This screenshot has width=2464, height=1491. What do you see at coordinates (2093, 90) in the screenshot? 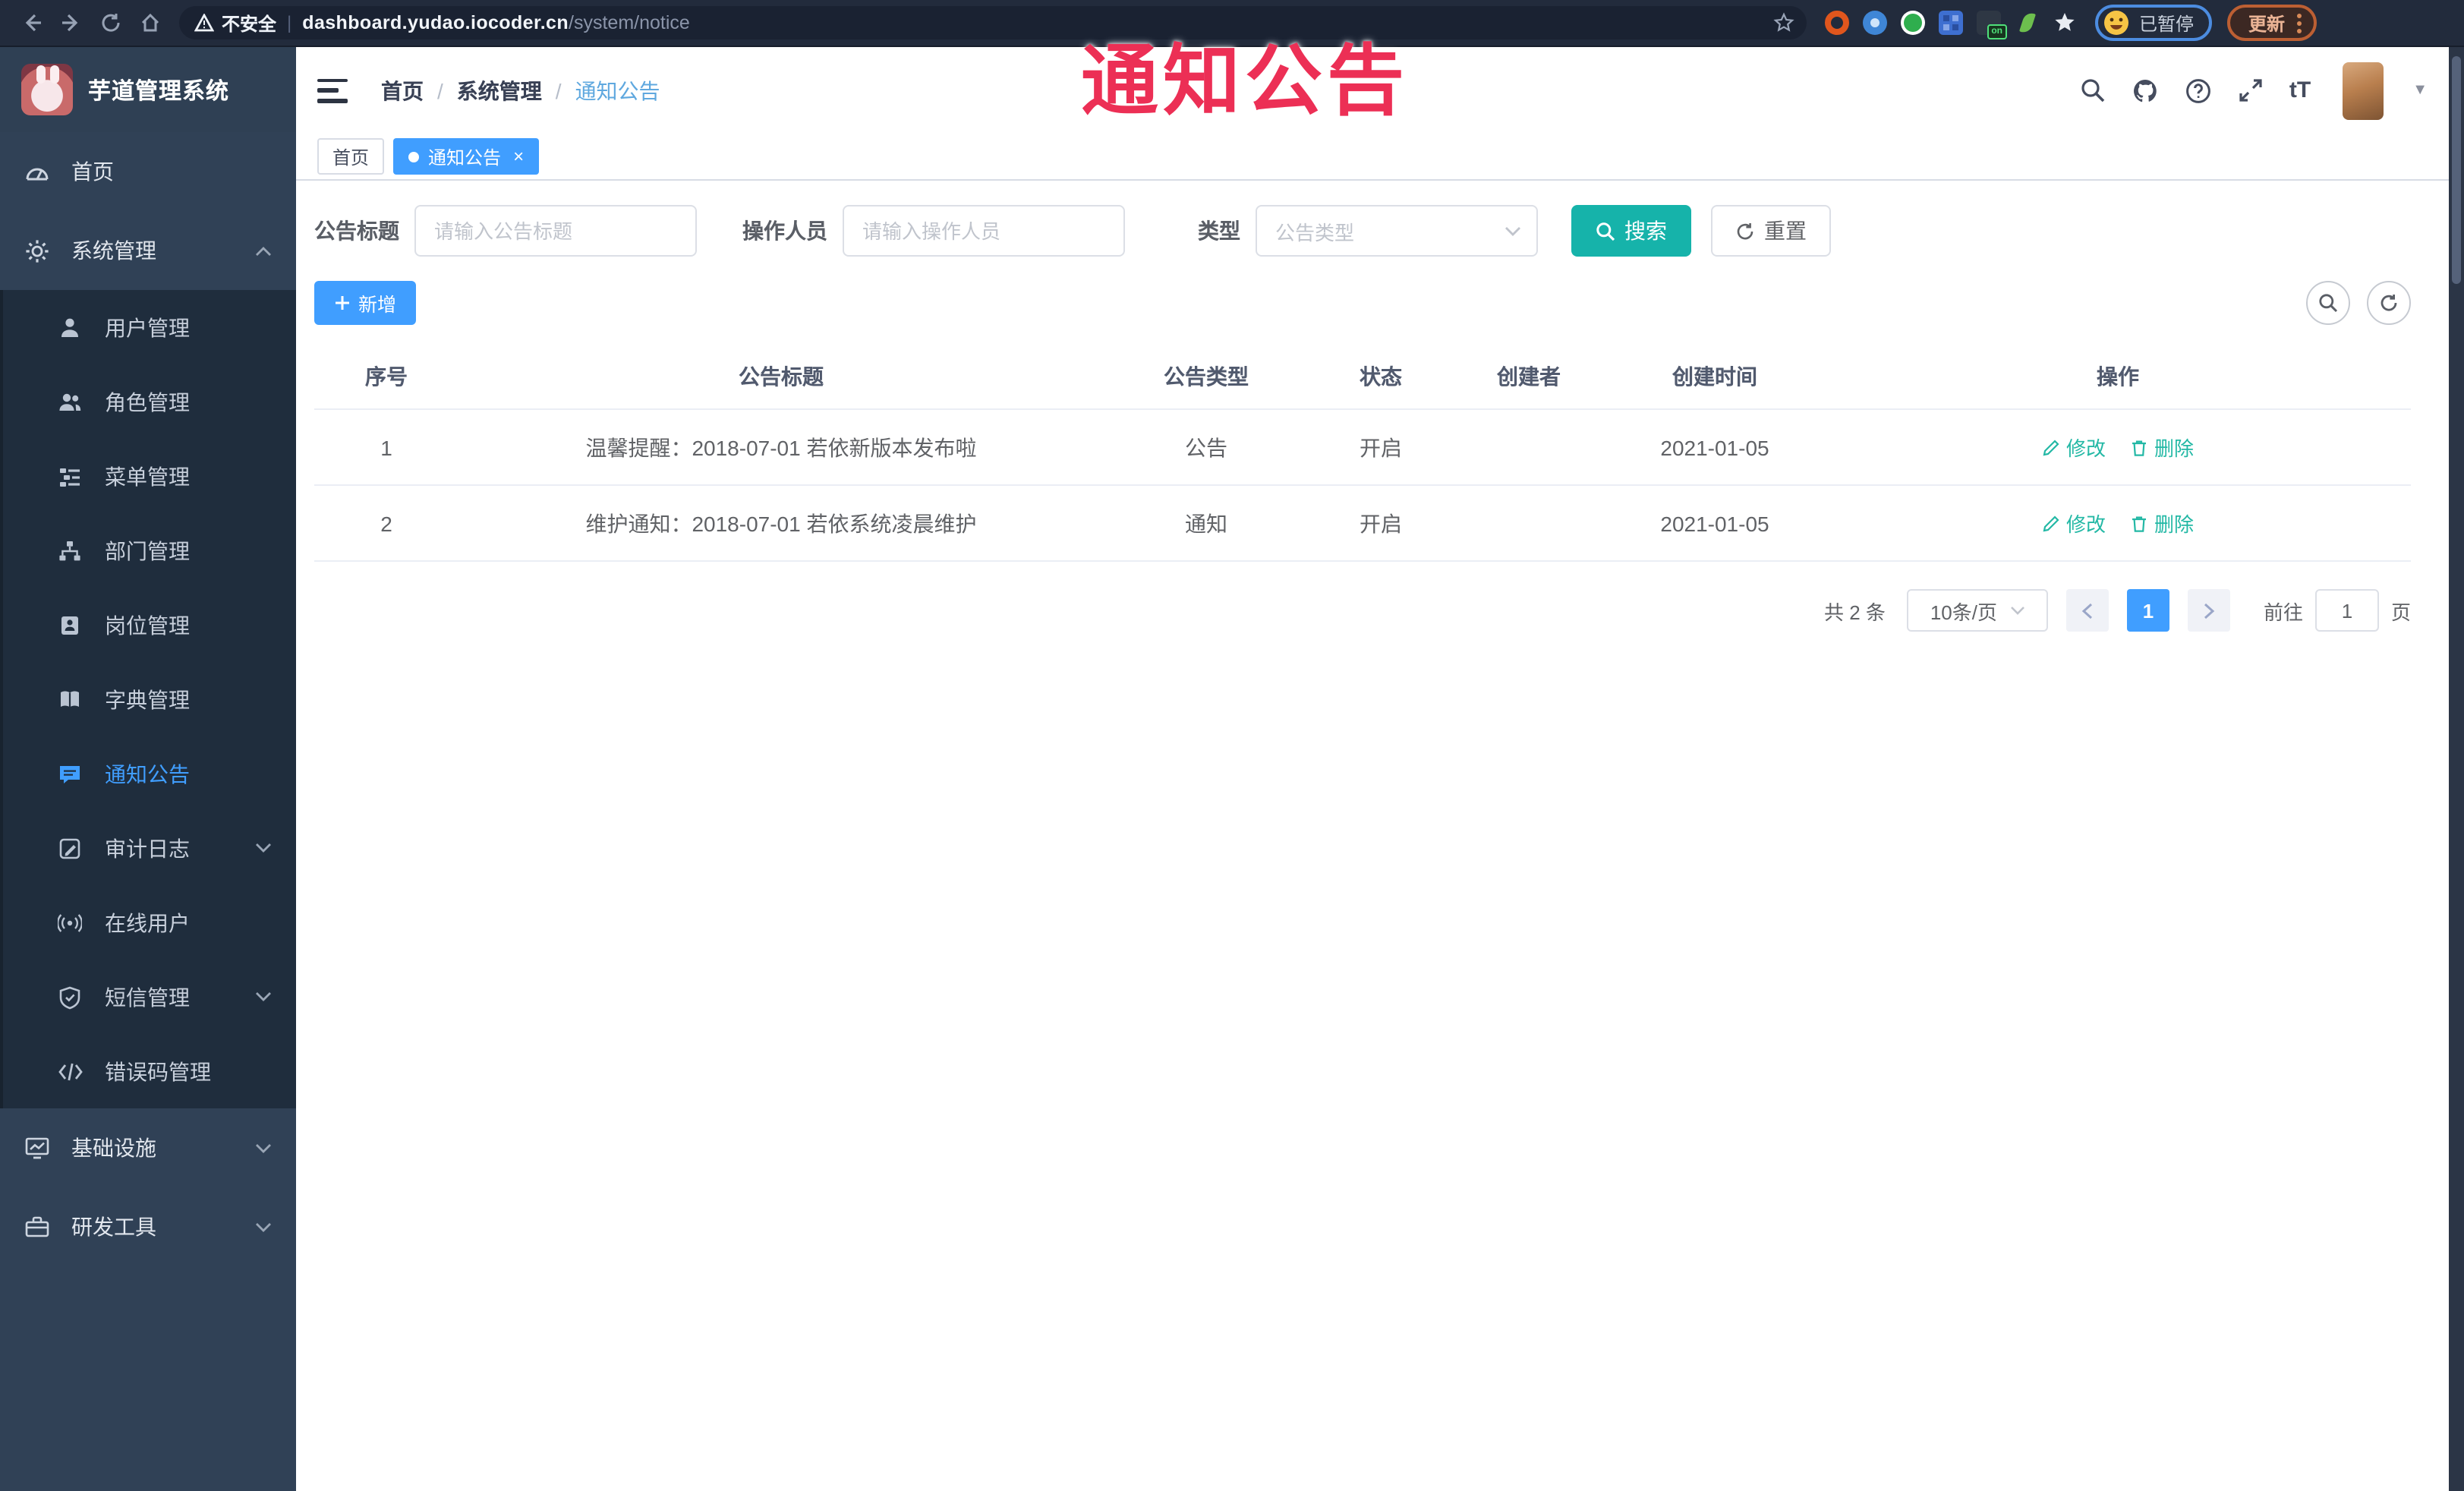
I see `search-icon` at bounding box center [2093, 90].